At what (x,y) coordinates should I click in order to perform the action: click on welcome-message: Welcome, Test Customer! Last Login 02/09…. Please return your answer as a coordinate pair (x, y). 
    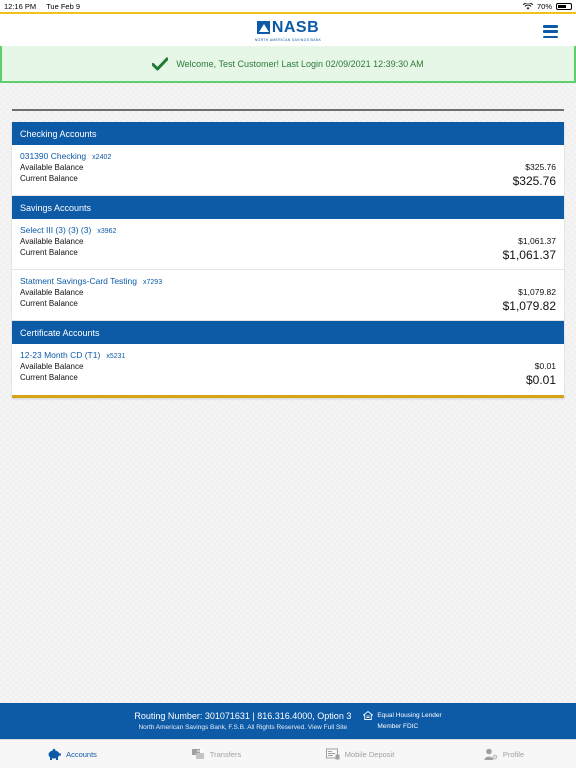
    Looking at the image, I should click on (300, 63).